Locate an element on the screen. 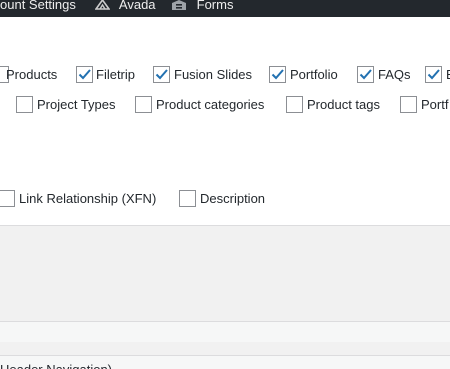 Image resolution: width=450 pixels, height=369 pixels. option-label: Product categories is located at coordinates (210, 104).